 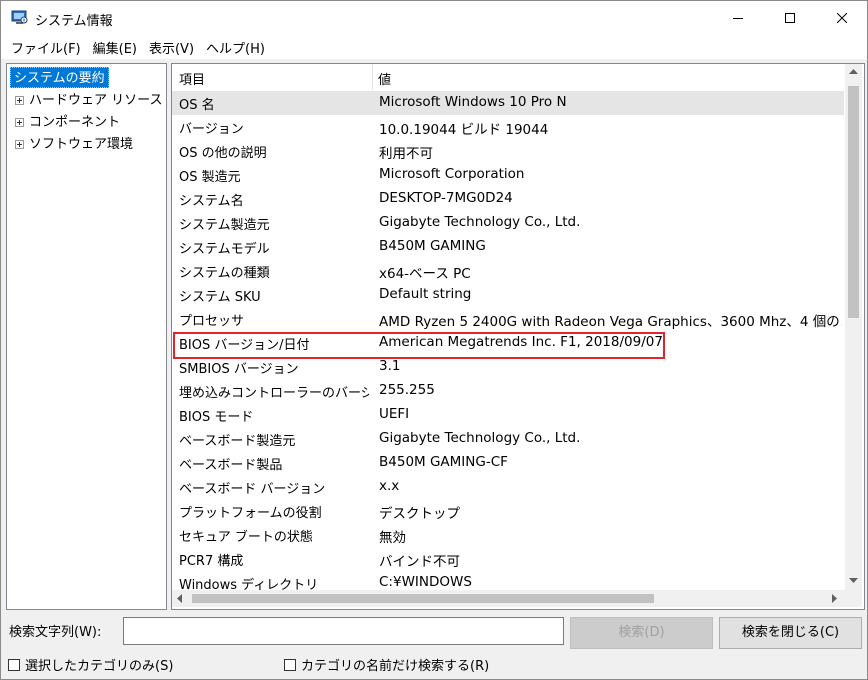 I want to click on tree-item-hardware-resources: ハードウェア リソース, so click(x=88, y=100).